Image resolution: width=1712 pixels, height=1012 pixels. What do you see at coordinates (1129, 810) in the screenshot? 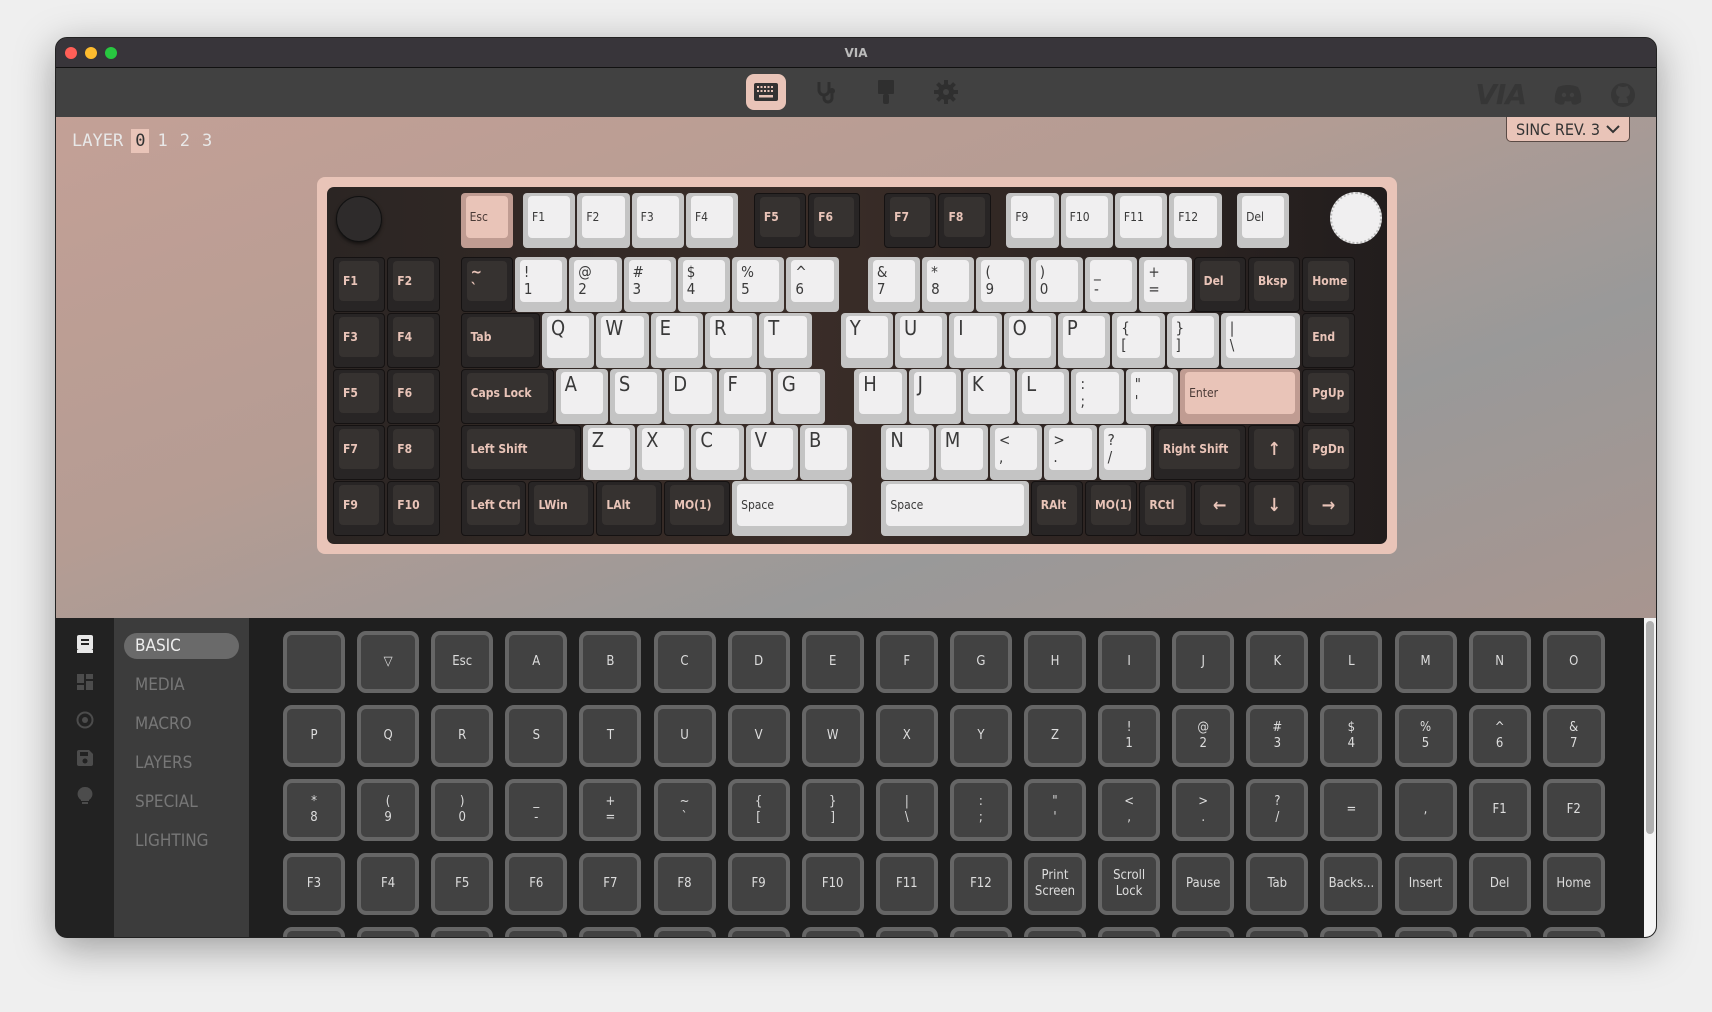
I see `keycode-button: <,` at bounding box center [1129, 810].